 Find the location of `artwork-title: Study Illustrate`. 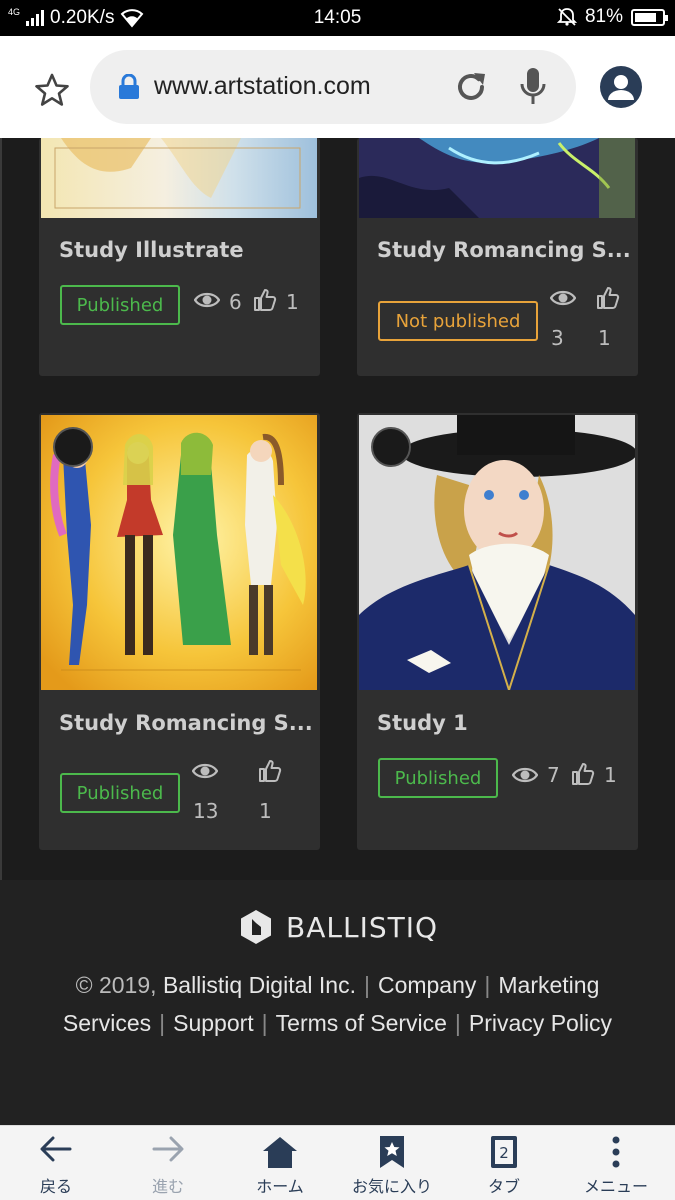

artwork-title: Study Illustrate is located at coordinates (151, 250).